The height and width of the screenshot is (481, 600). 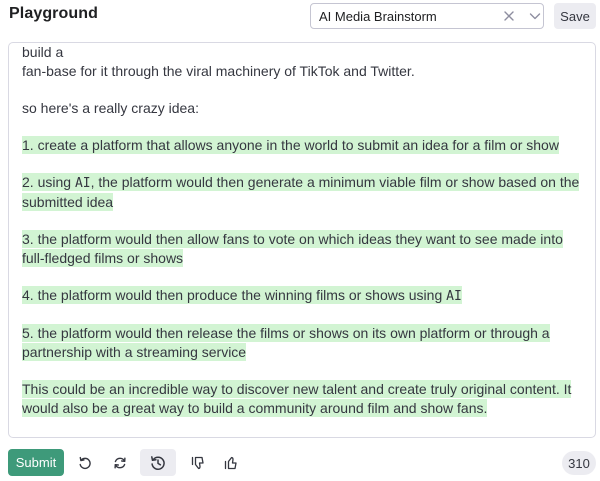 I want to click on preset-select-value: AI Media Brainstorm, so click(x=378, y=16).